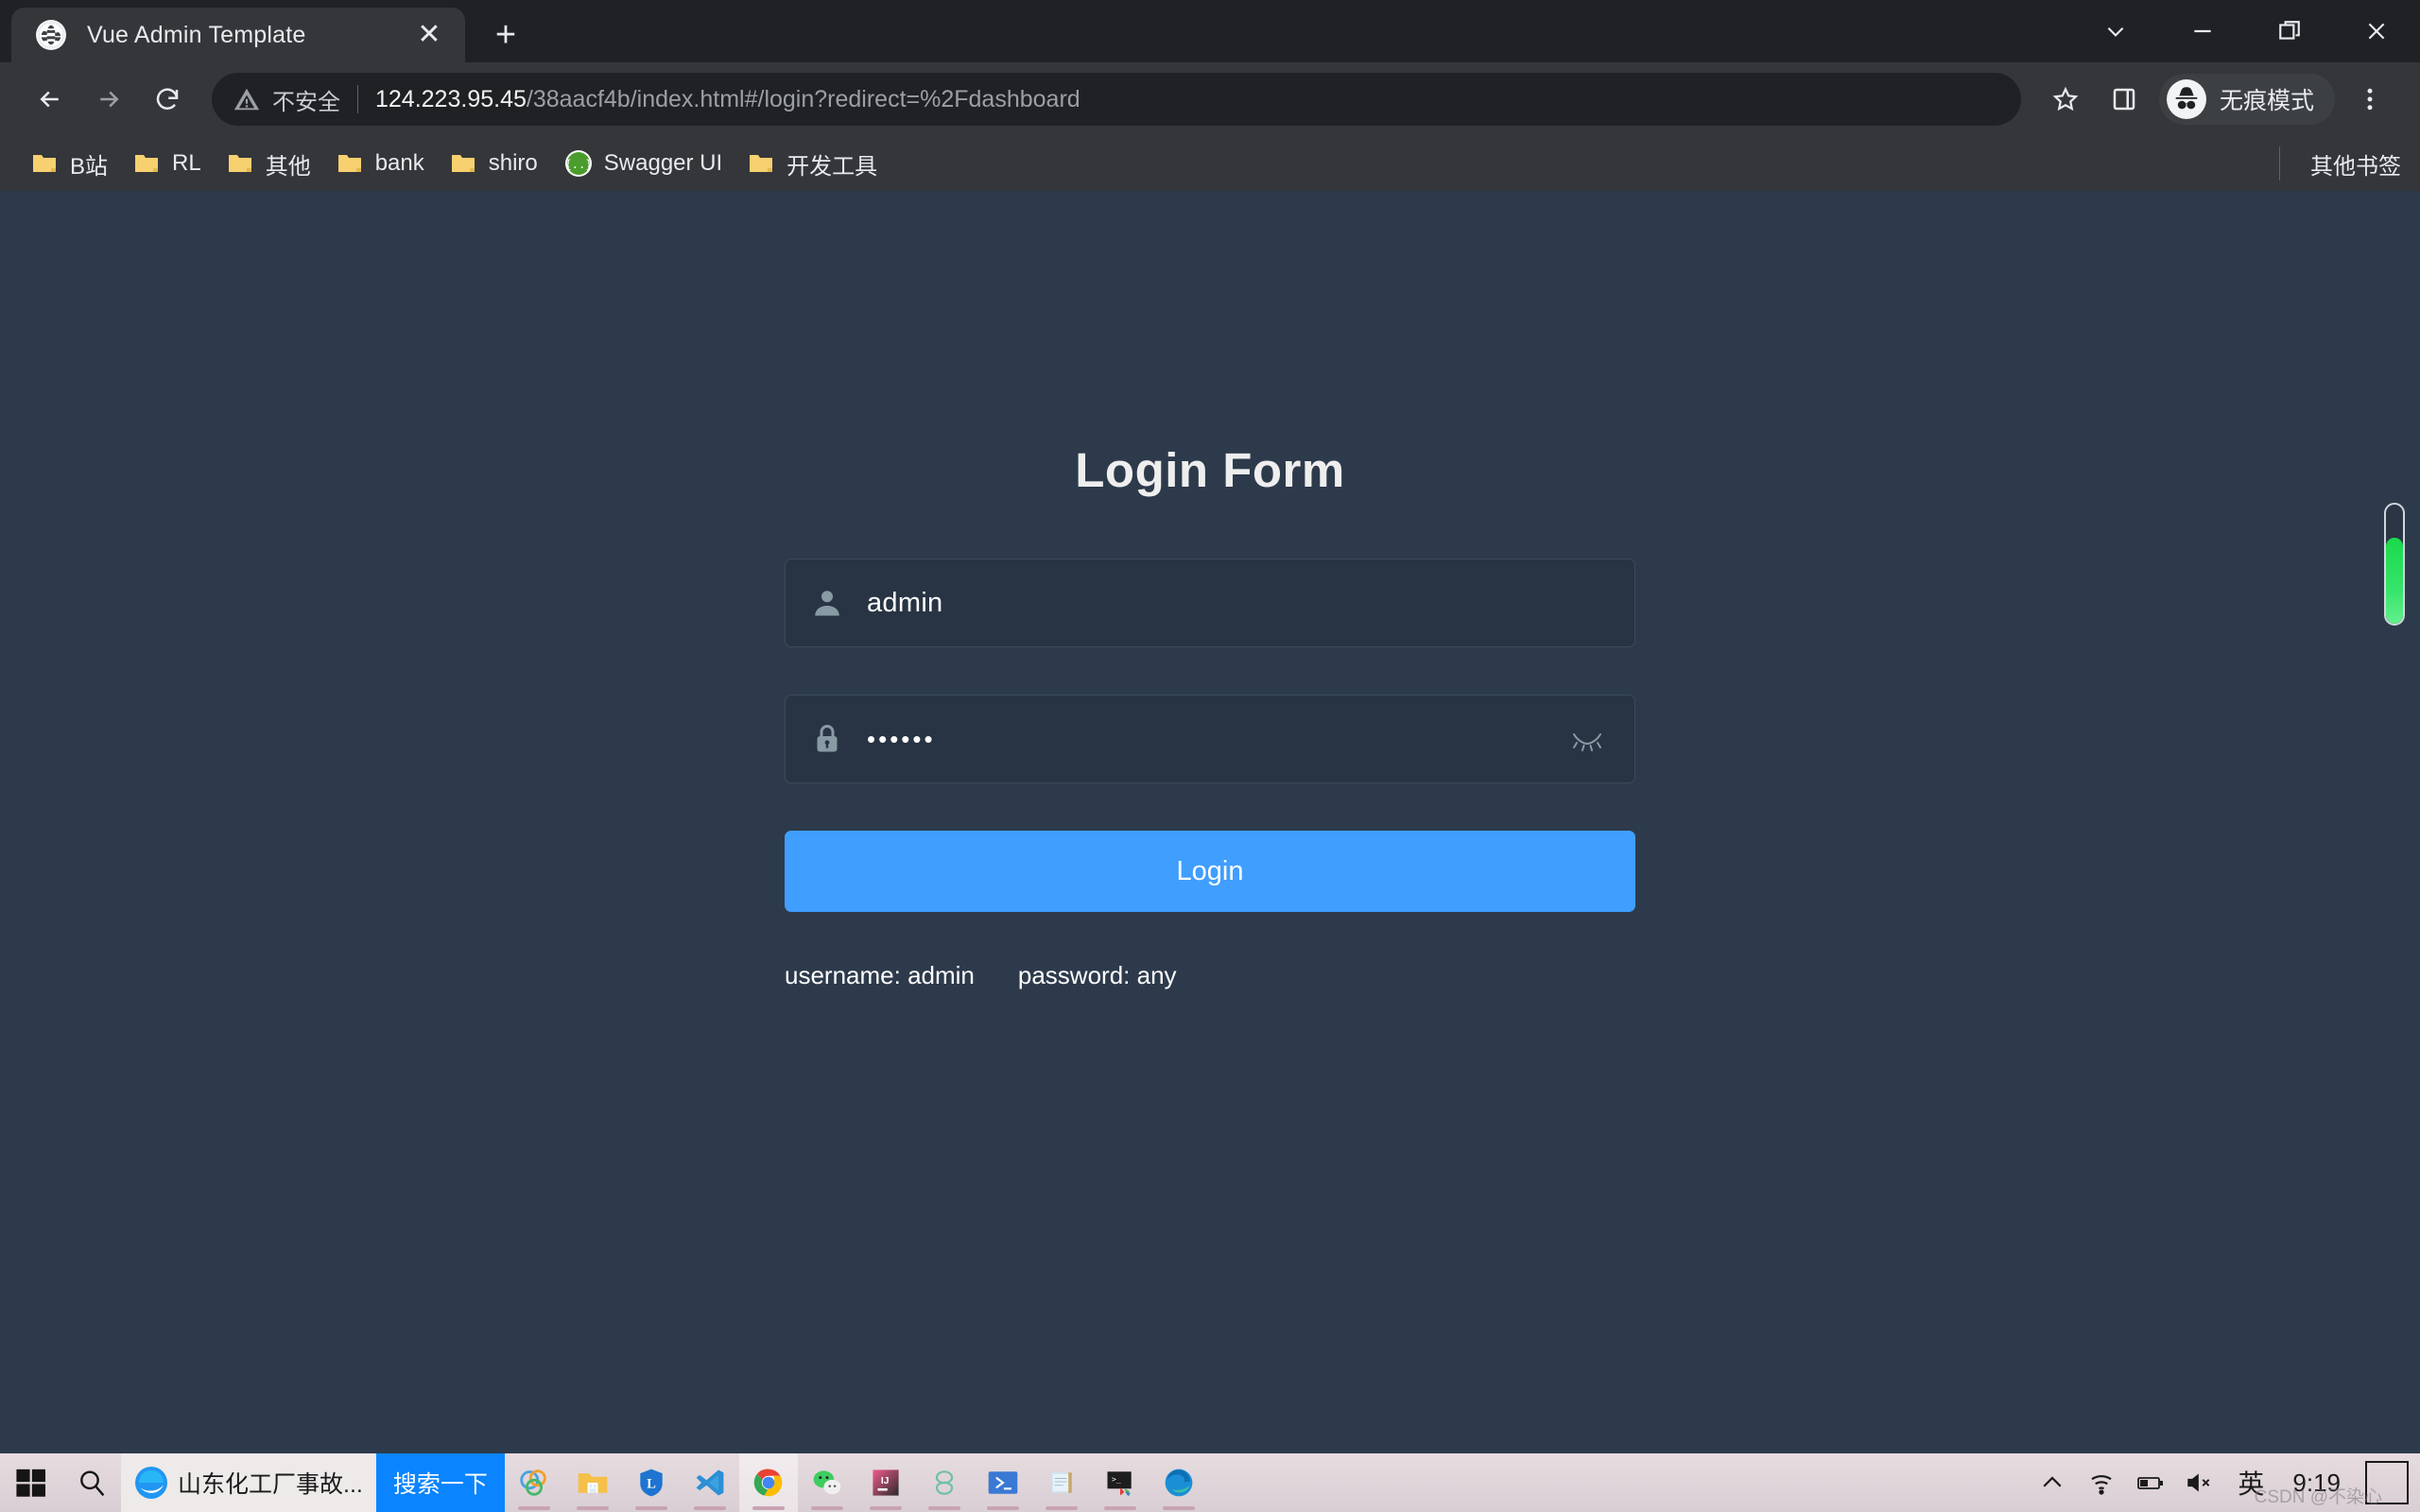 This screenshot has width=2420, height=1512. What do you see at coordinates (51, 35) in the screenshot?
I see `globe-icon` at bounding box center [51, 35].